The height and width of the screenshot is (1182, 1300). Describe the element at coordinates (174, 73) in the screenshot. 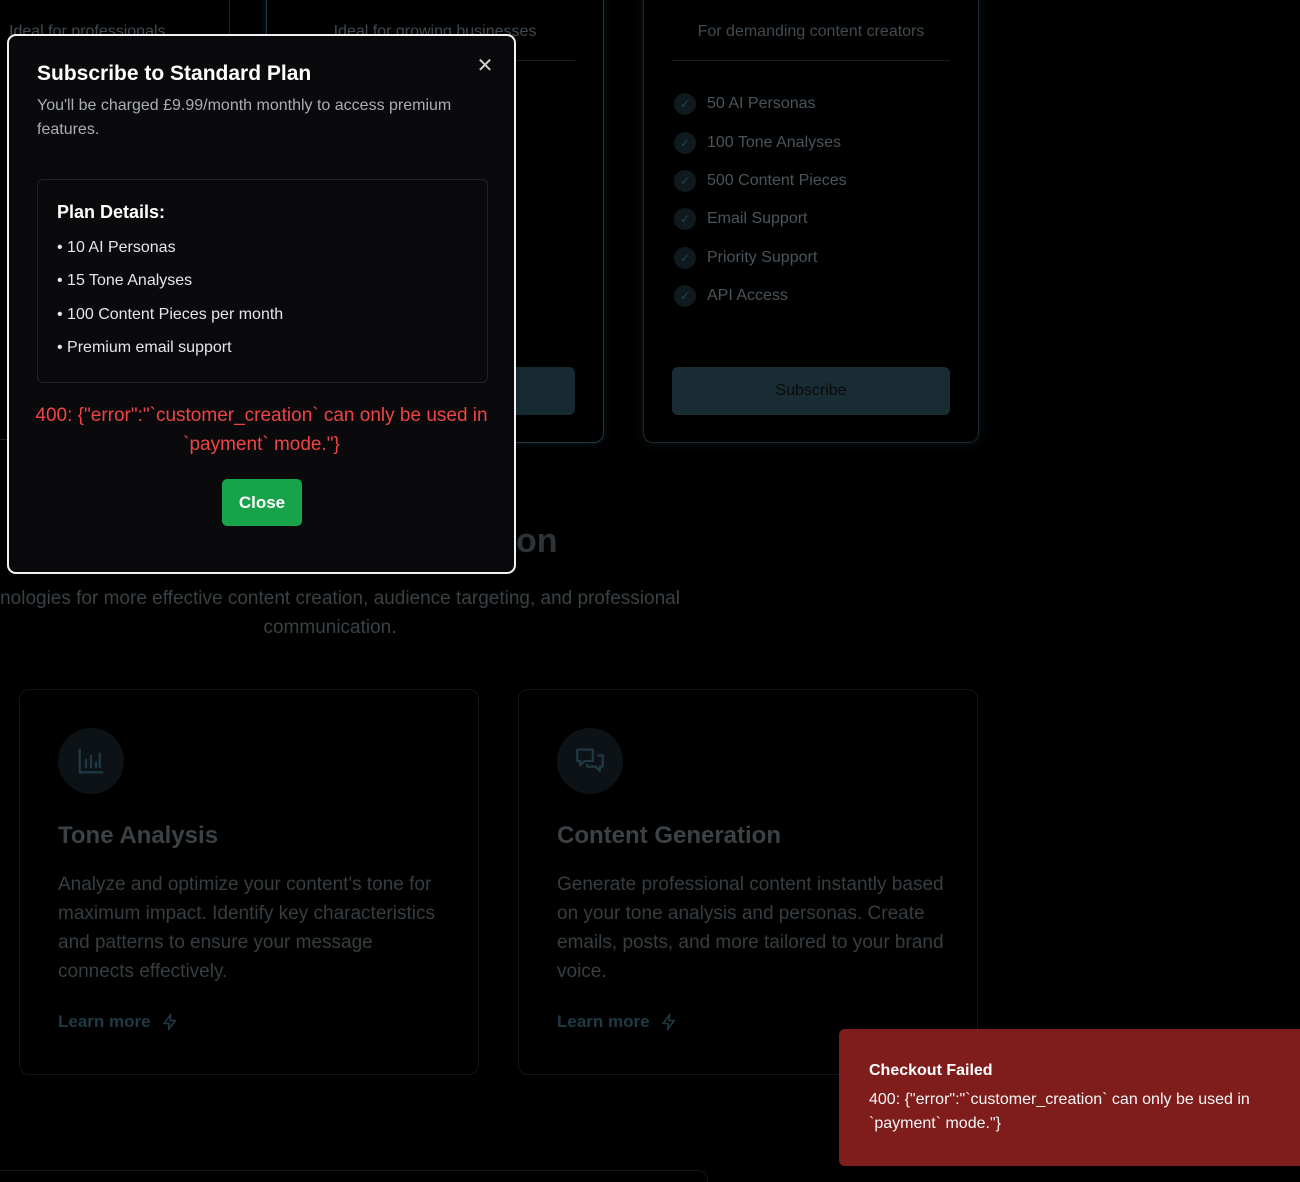

I see `modal-title: Subscribe to Standard Plan` at that location.